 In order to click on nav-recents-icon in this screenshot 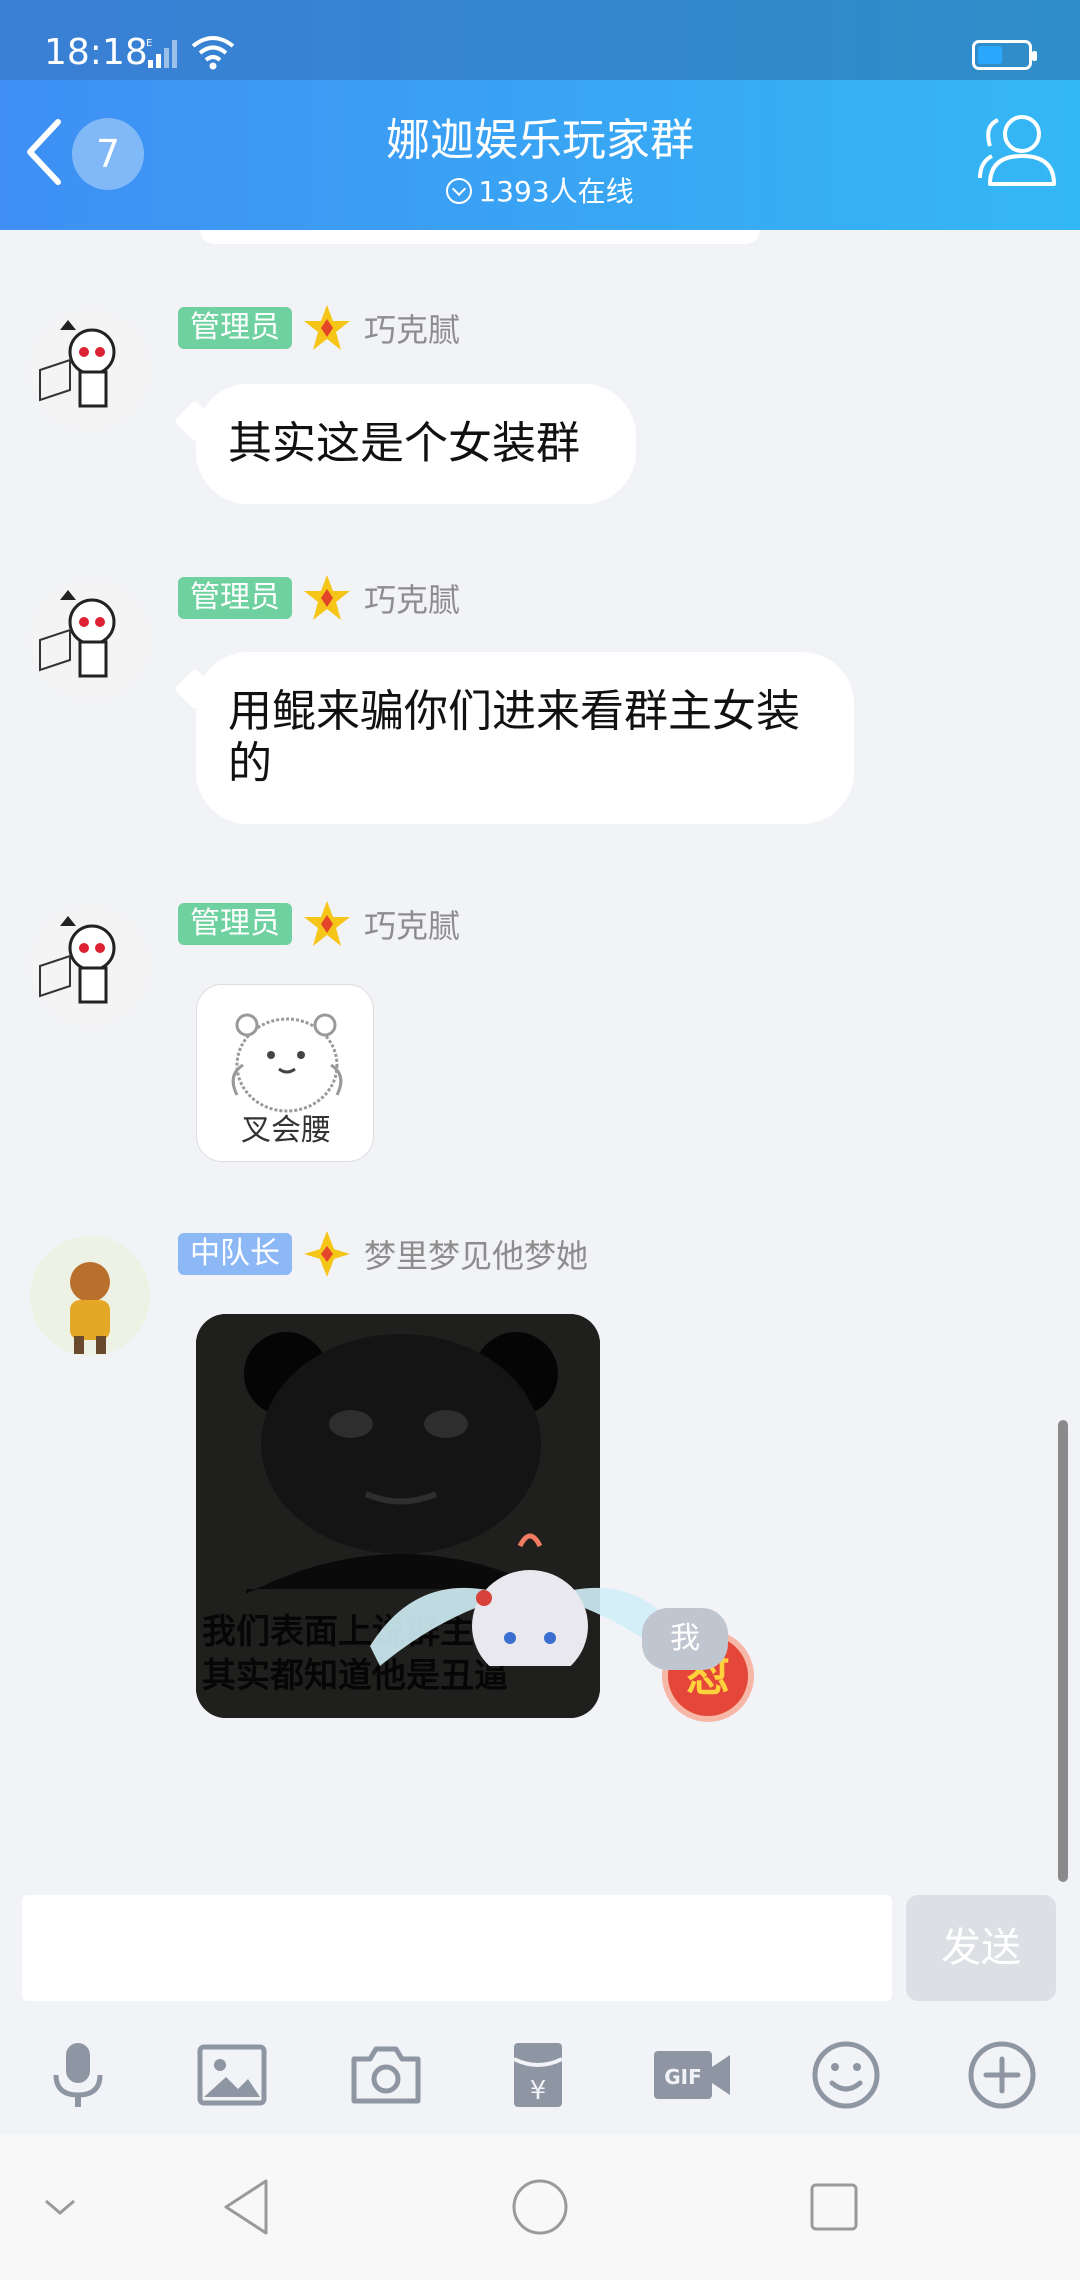, I will do `click(834, 2207)`.